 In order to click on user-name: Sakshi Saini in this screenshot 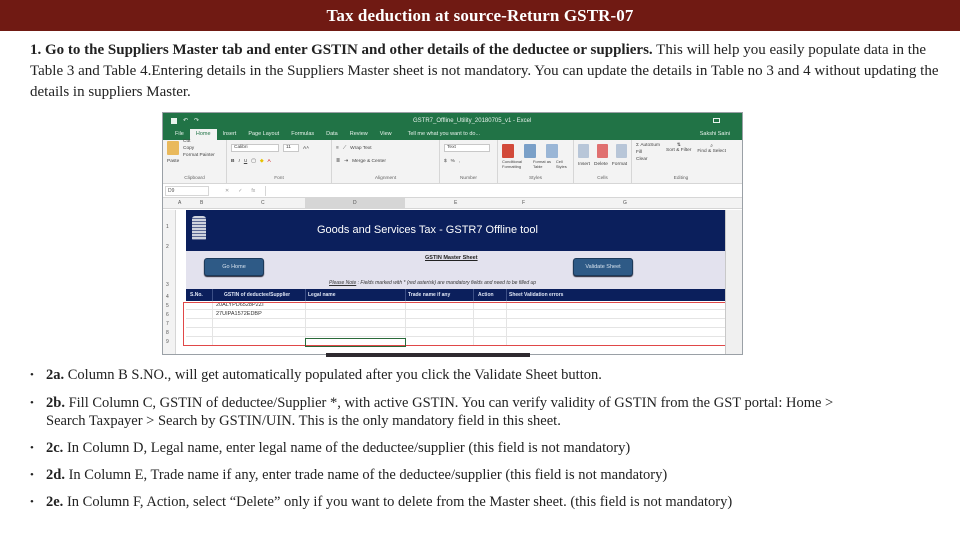, I will do `click(715, 134)`.